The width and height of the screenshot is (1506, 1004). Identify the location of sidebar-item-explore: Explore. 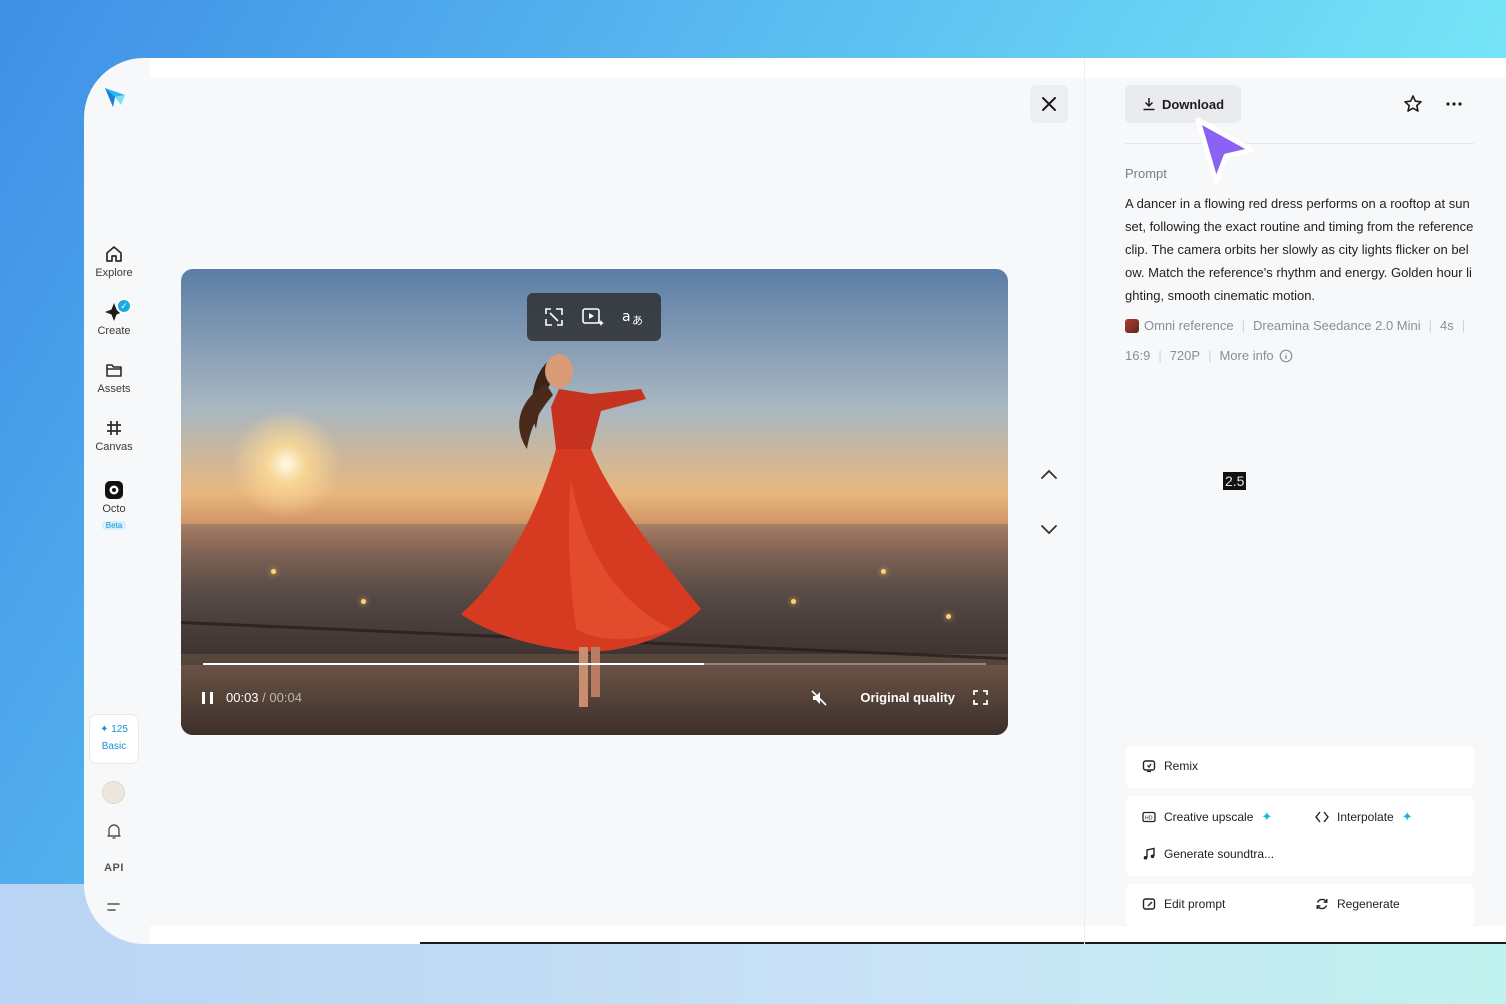
(114, 261).